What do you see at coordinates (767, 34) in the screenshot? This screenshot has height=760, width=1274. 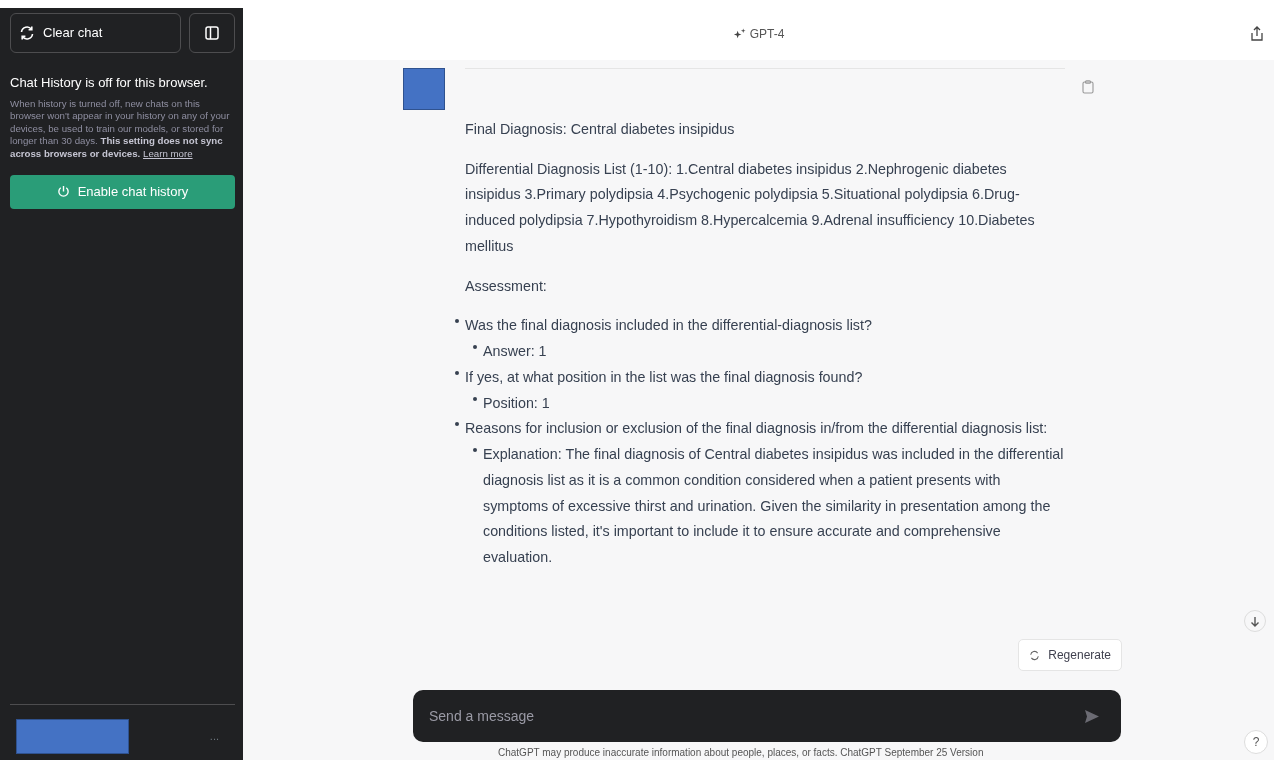 I see `model-name: GPT-4` at bounding box center [767, 34].